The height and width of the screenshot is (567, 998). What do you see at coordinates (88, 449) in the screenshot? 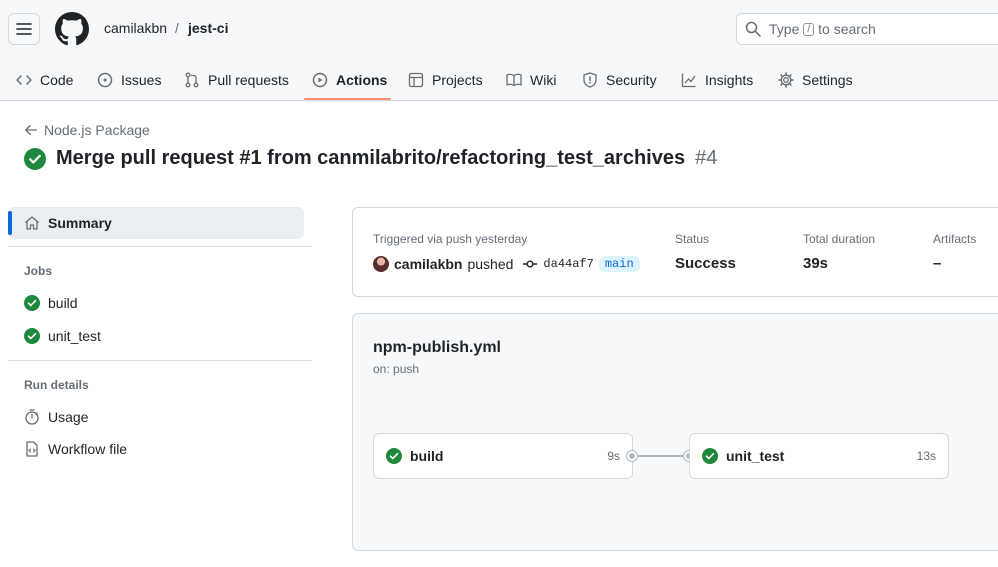
I see `sidebar-item-label: Workflow file` at bounding box center [88, 449].